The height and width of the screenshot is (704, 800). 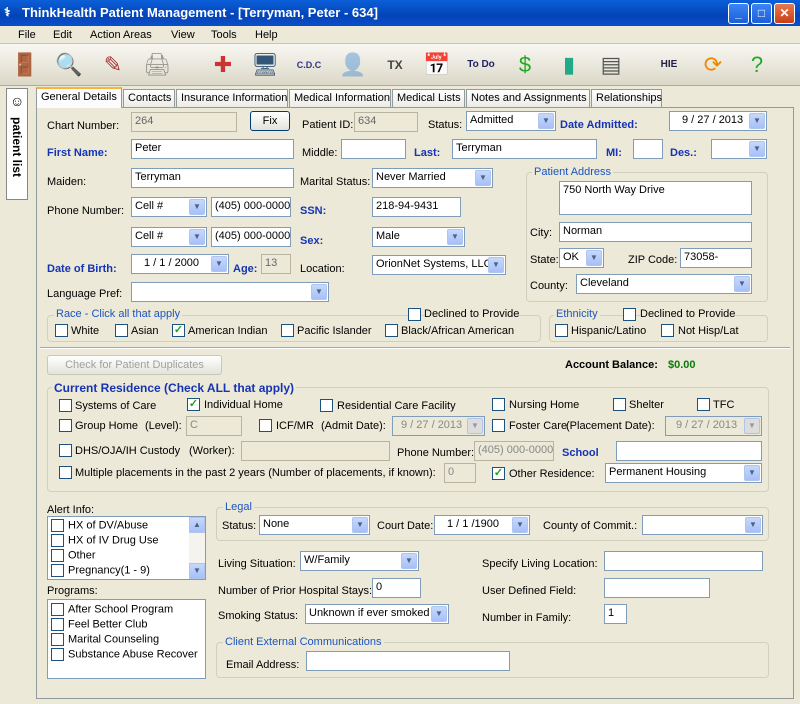 I want to click on menu-edit: Edit, so click(x=62, y=35).